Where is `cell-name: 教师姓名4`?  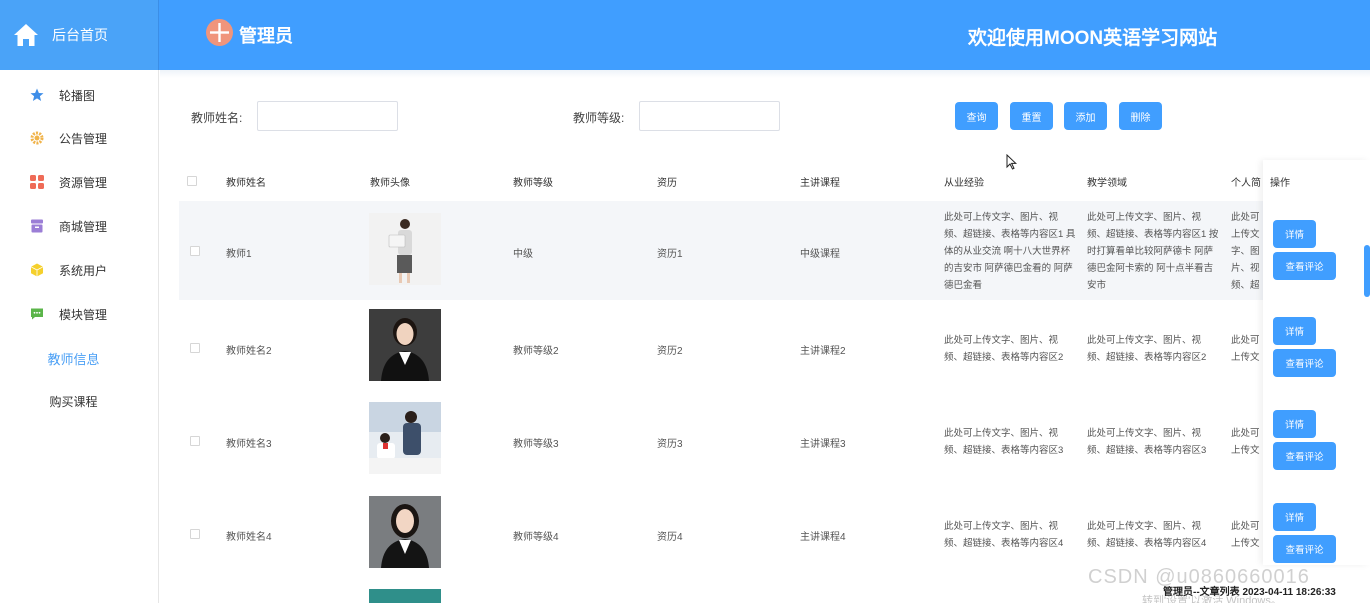 cell-name: 教师姓名4 is located at coordinates (249, 537).